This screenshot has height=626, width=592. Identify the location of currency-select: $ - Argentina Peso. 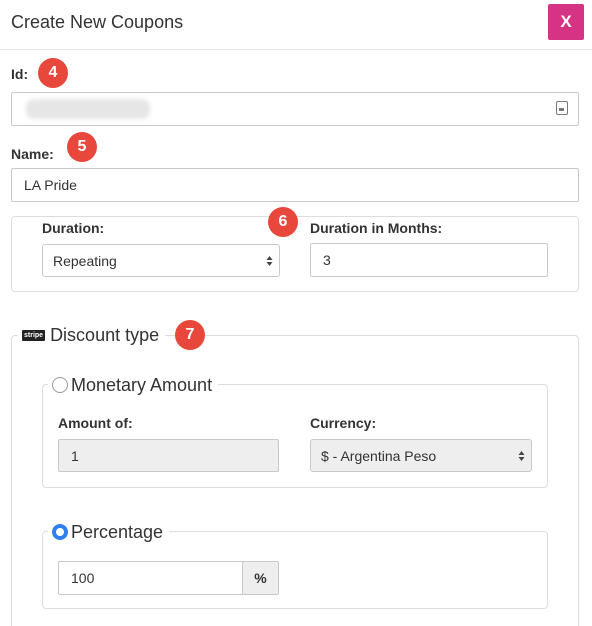
(421, 455).